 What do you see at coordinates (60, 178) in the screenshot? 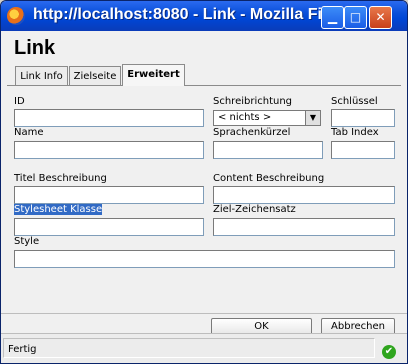
I see `title-description-label: Titel Beschreibung` at bounding box center [60, 178].